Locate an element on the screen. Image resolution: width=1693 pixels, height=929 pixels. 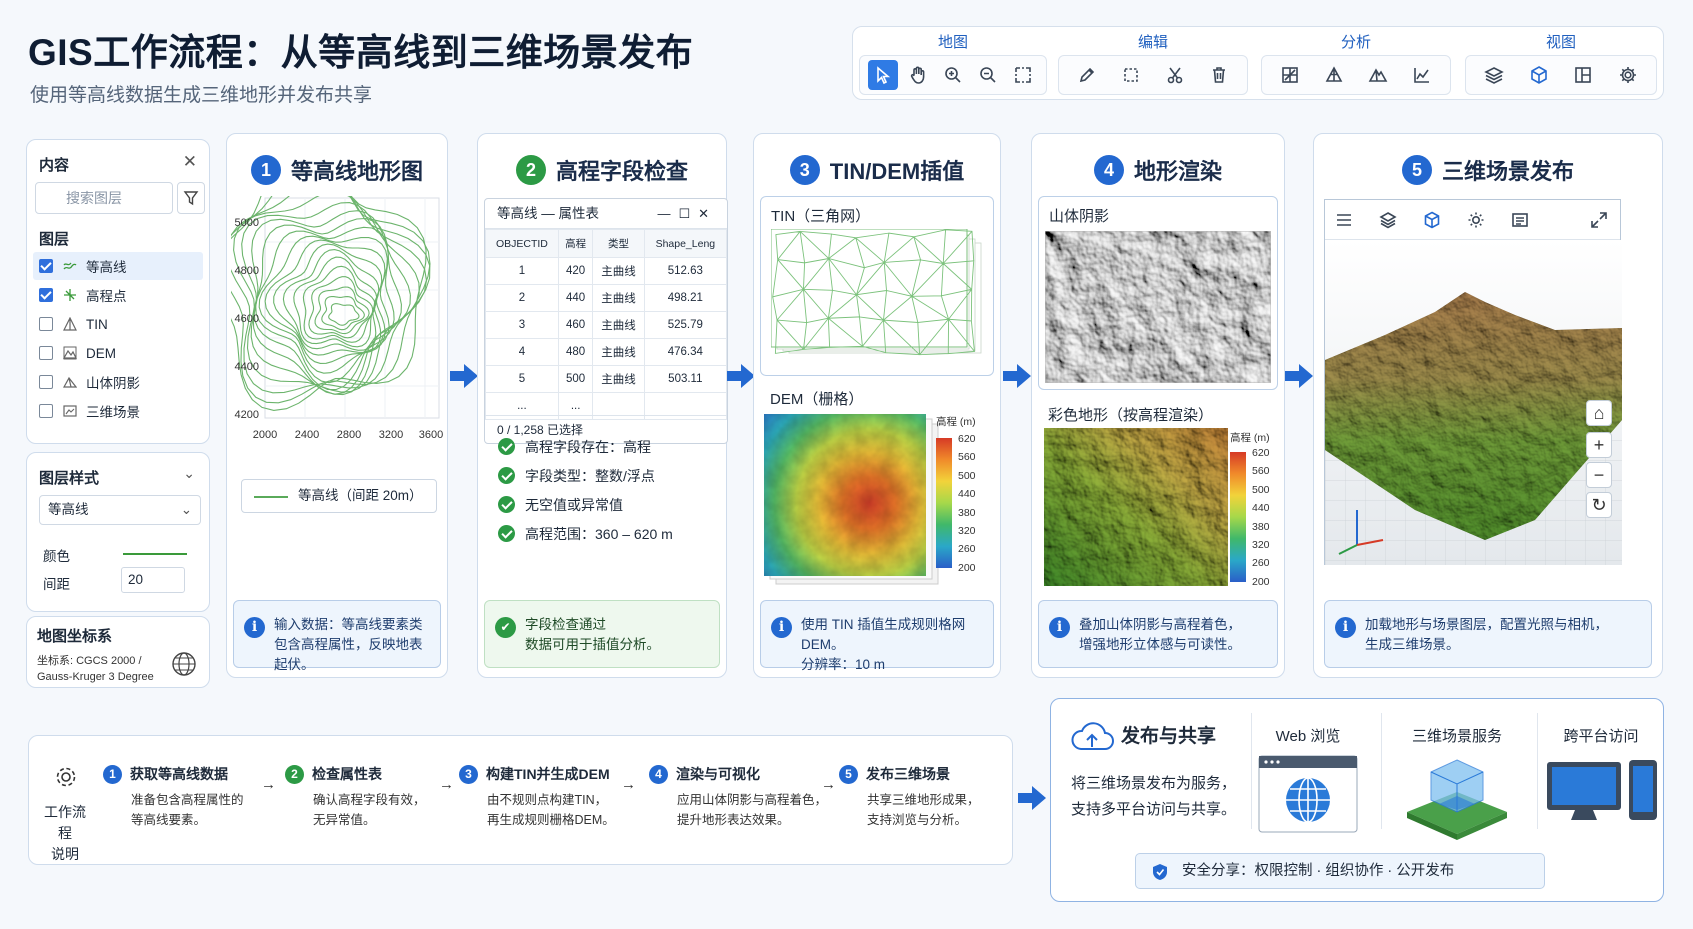
rotate-icon: ↻ is located at coordinates (1599, 505).